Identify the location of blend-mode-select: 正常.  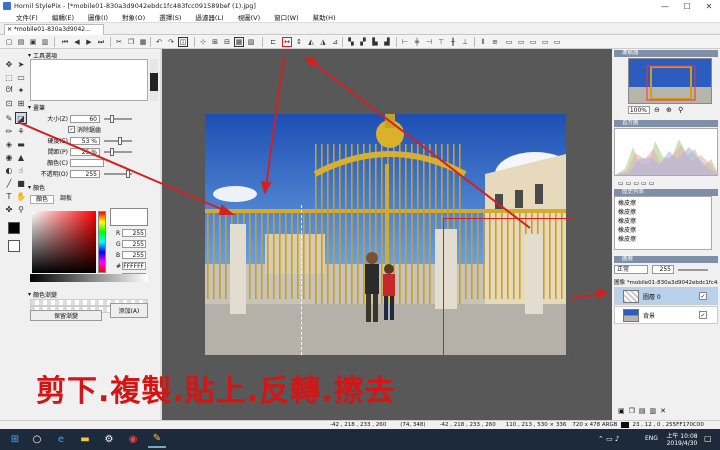
(631, 269).